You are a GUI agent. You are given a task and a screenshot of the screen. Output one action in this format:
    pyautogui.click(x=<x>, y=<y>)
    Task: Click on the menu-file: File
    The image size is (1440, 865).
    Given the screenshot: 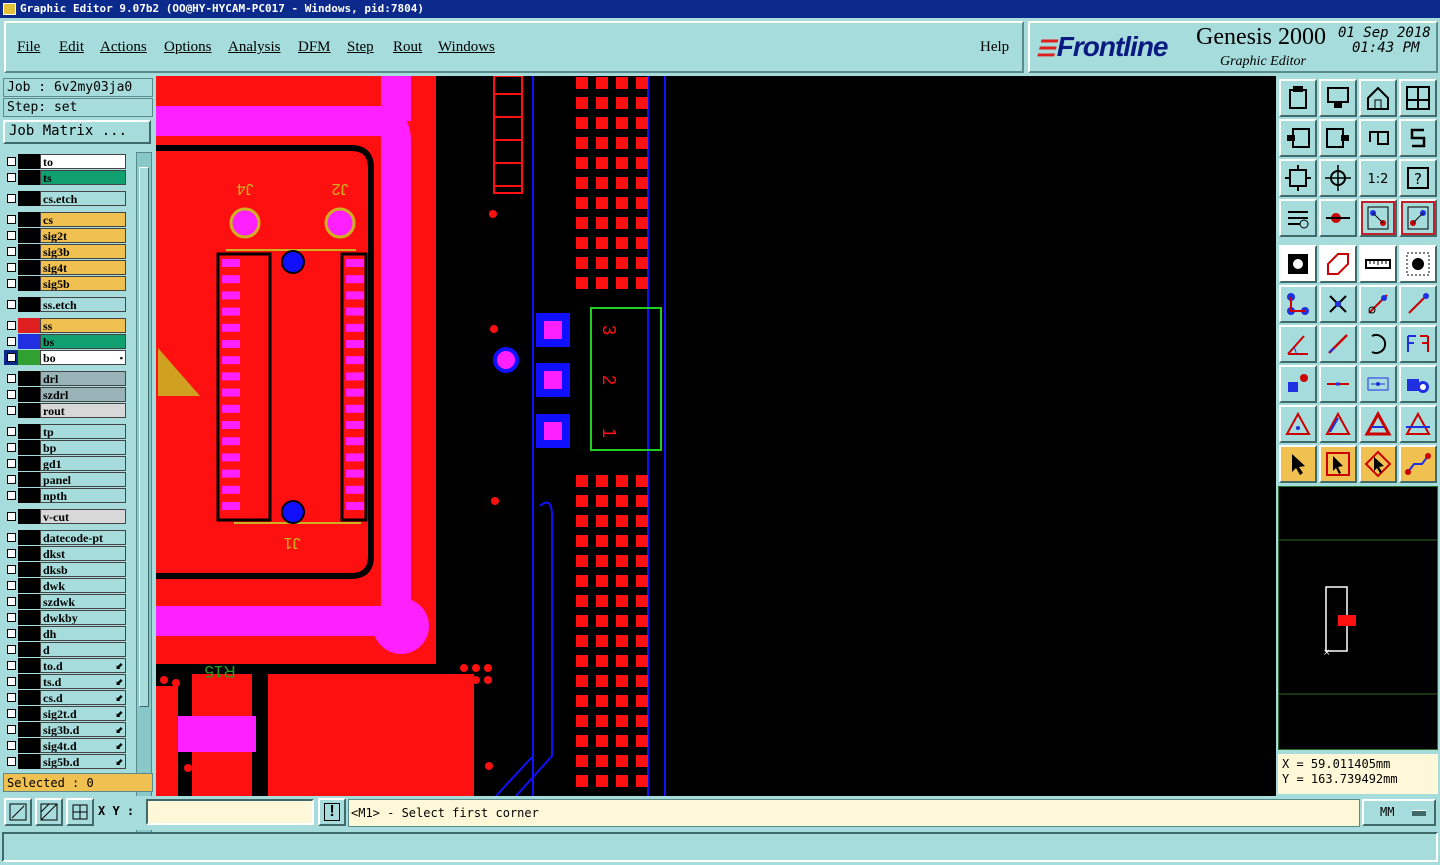 What is the action you would take?
    pyautogui.click(x=28, y=47)
    